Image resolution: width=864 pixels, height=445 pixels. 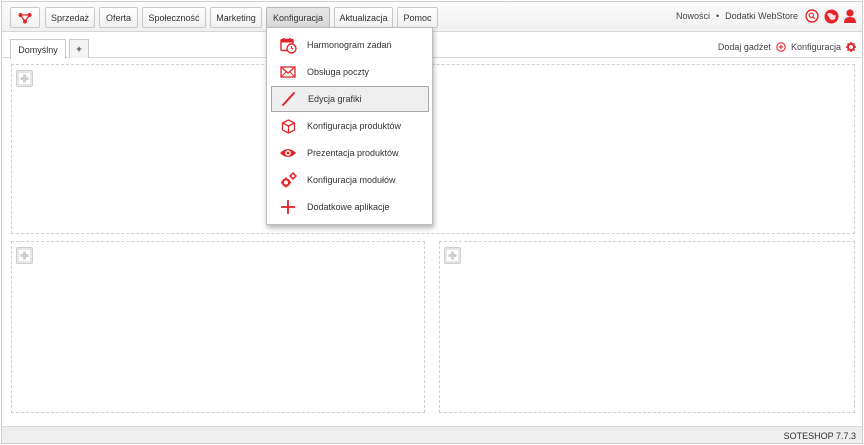 I want to click on gears-icon, so click(x=288, y=180).